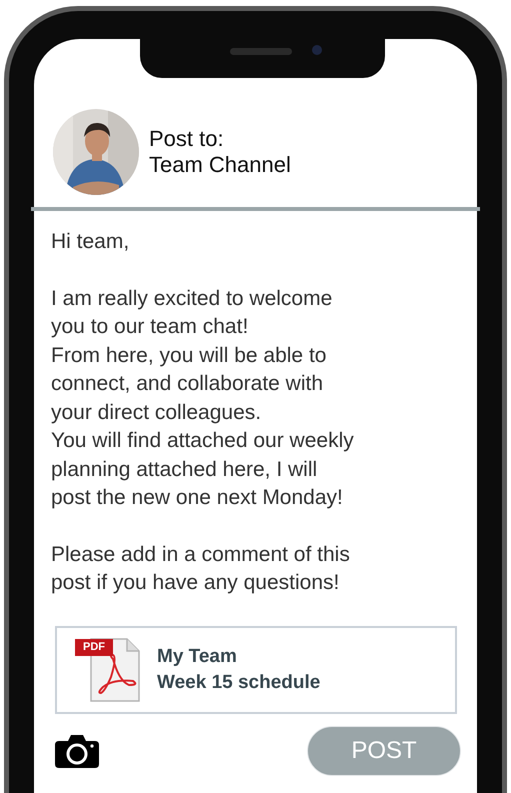  I want to click on message-text: Please add in a comment of this post if you have any questions!, so click(201, 569).